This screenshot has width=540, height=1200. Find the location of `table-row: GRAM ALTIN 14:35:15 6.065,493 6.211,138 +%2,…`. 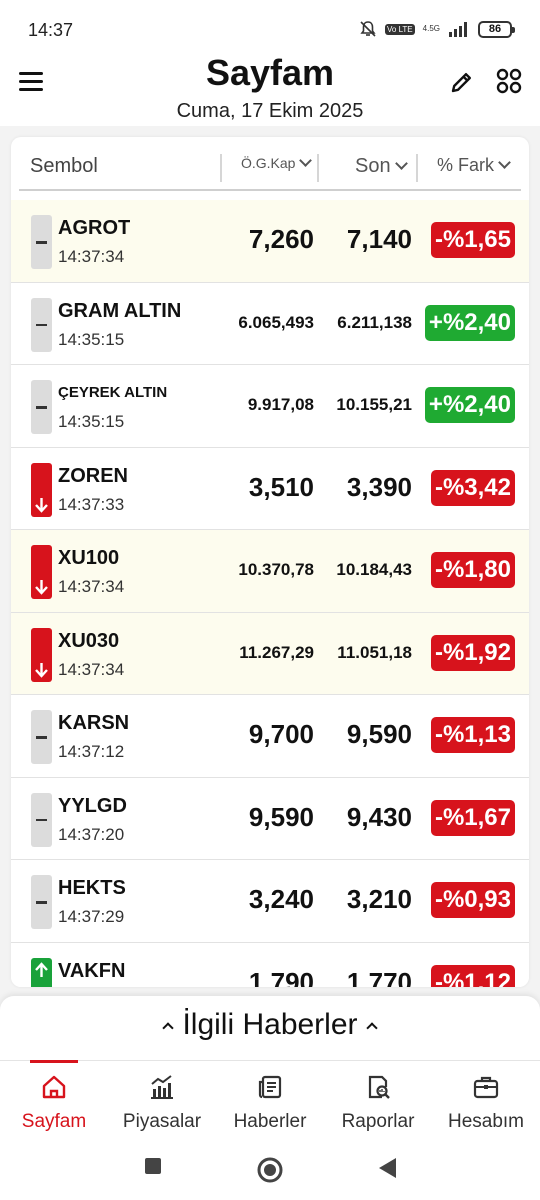

table-row: GRAM ALTIN 14:35:15 6.065,493 6.211,138 +%2,… is located at coordinates (270, 323).